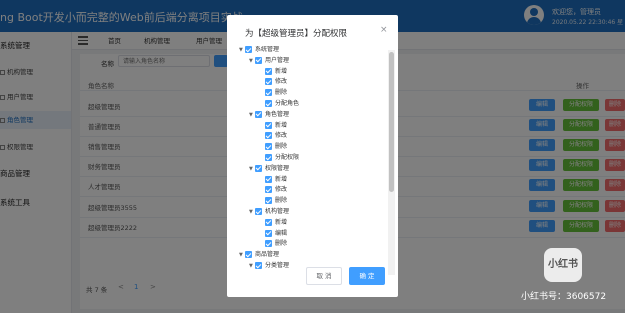 This screenshot has height=313, width=625. I want to click on tree-node: ▼ 机构管理, so click(269, 213).